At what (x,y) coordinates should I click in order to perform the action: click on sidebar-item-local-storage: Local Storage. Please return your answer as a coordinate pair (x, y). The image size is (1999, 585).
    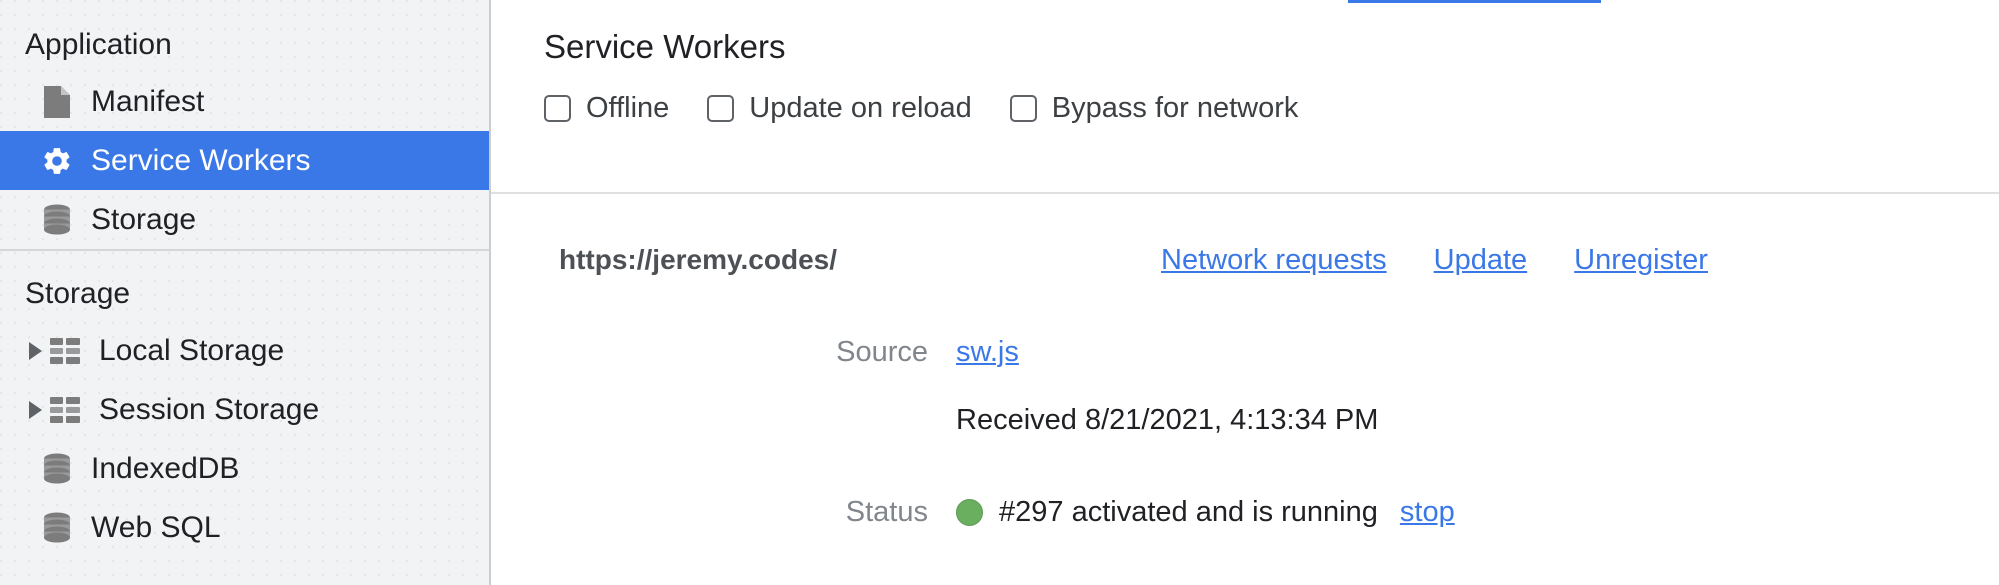
    Looking at the image, I should click on (244, 350).